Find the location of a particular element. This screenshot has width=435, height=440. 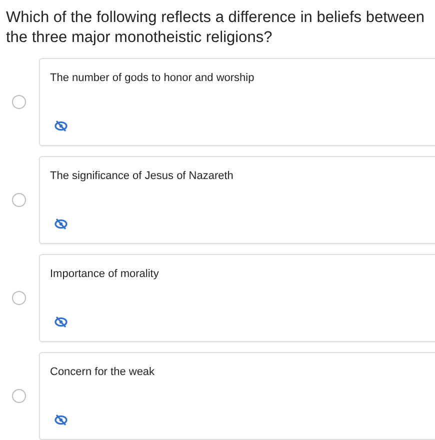

answer-text: The significance of Jesus of Nazareth is located at coordinates (142, 176).